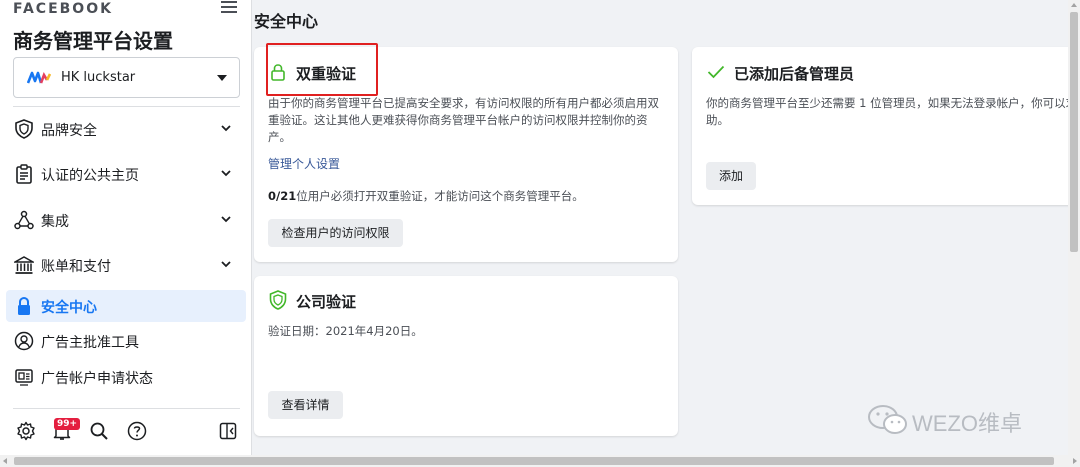 This screenshot has width=1080, height=467. What do you see at coordinates (24, 305) in the screenshot?
I see `lock-icon` at bounding box center [24, 305].